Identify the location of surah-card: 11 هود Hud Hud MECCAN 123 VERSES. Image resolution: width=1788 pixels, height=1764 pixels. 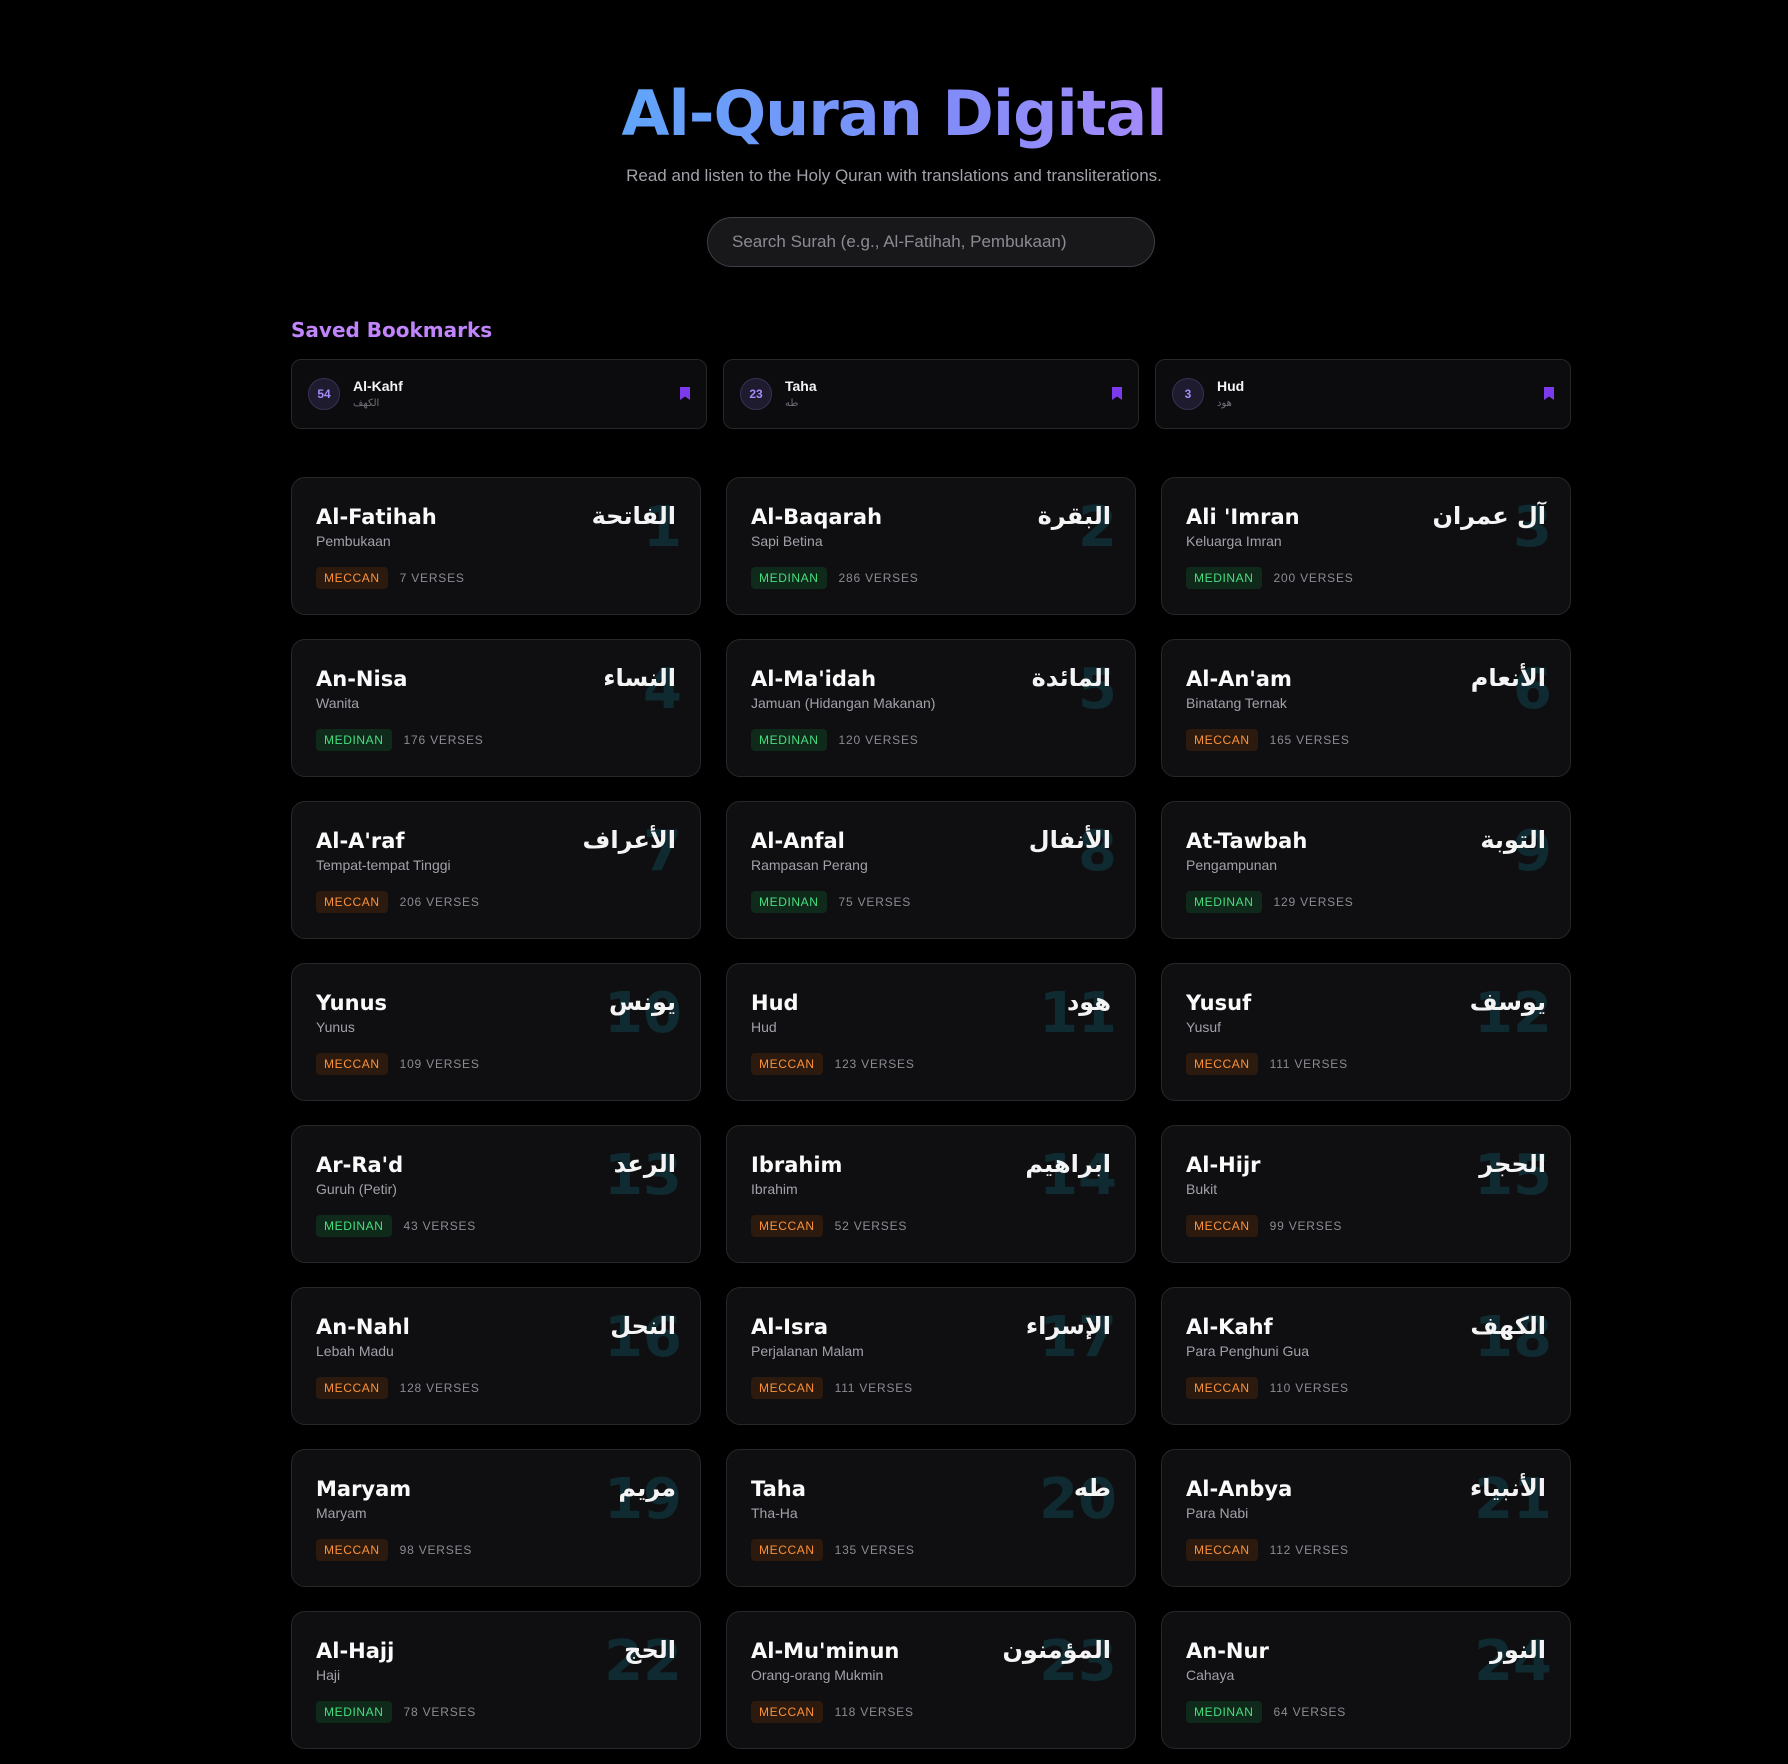
(931, 1032).